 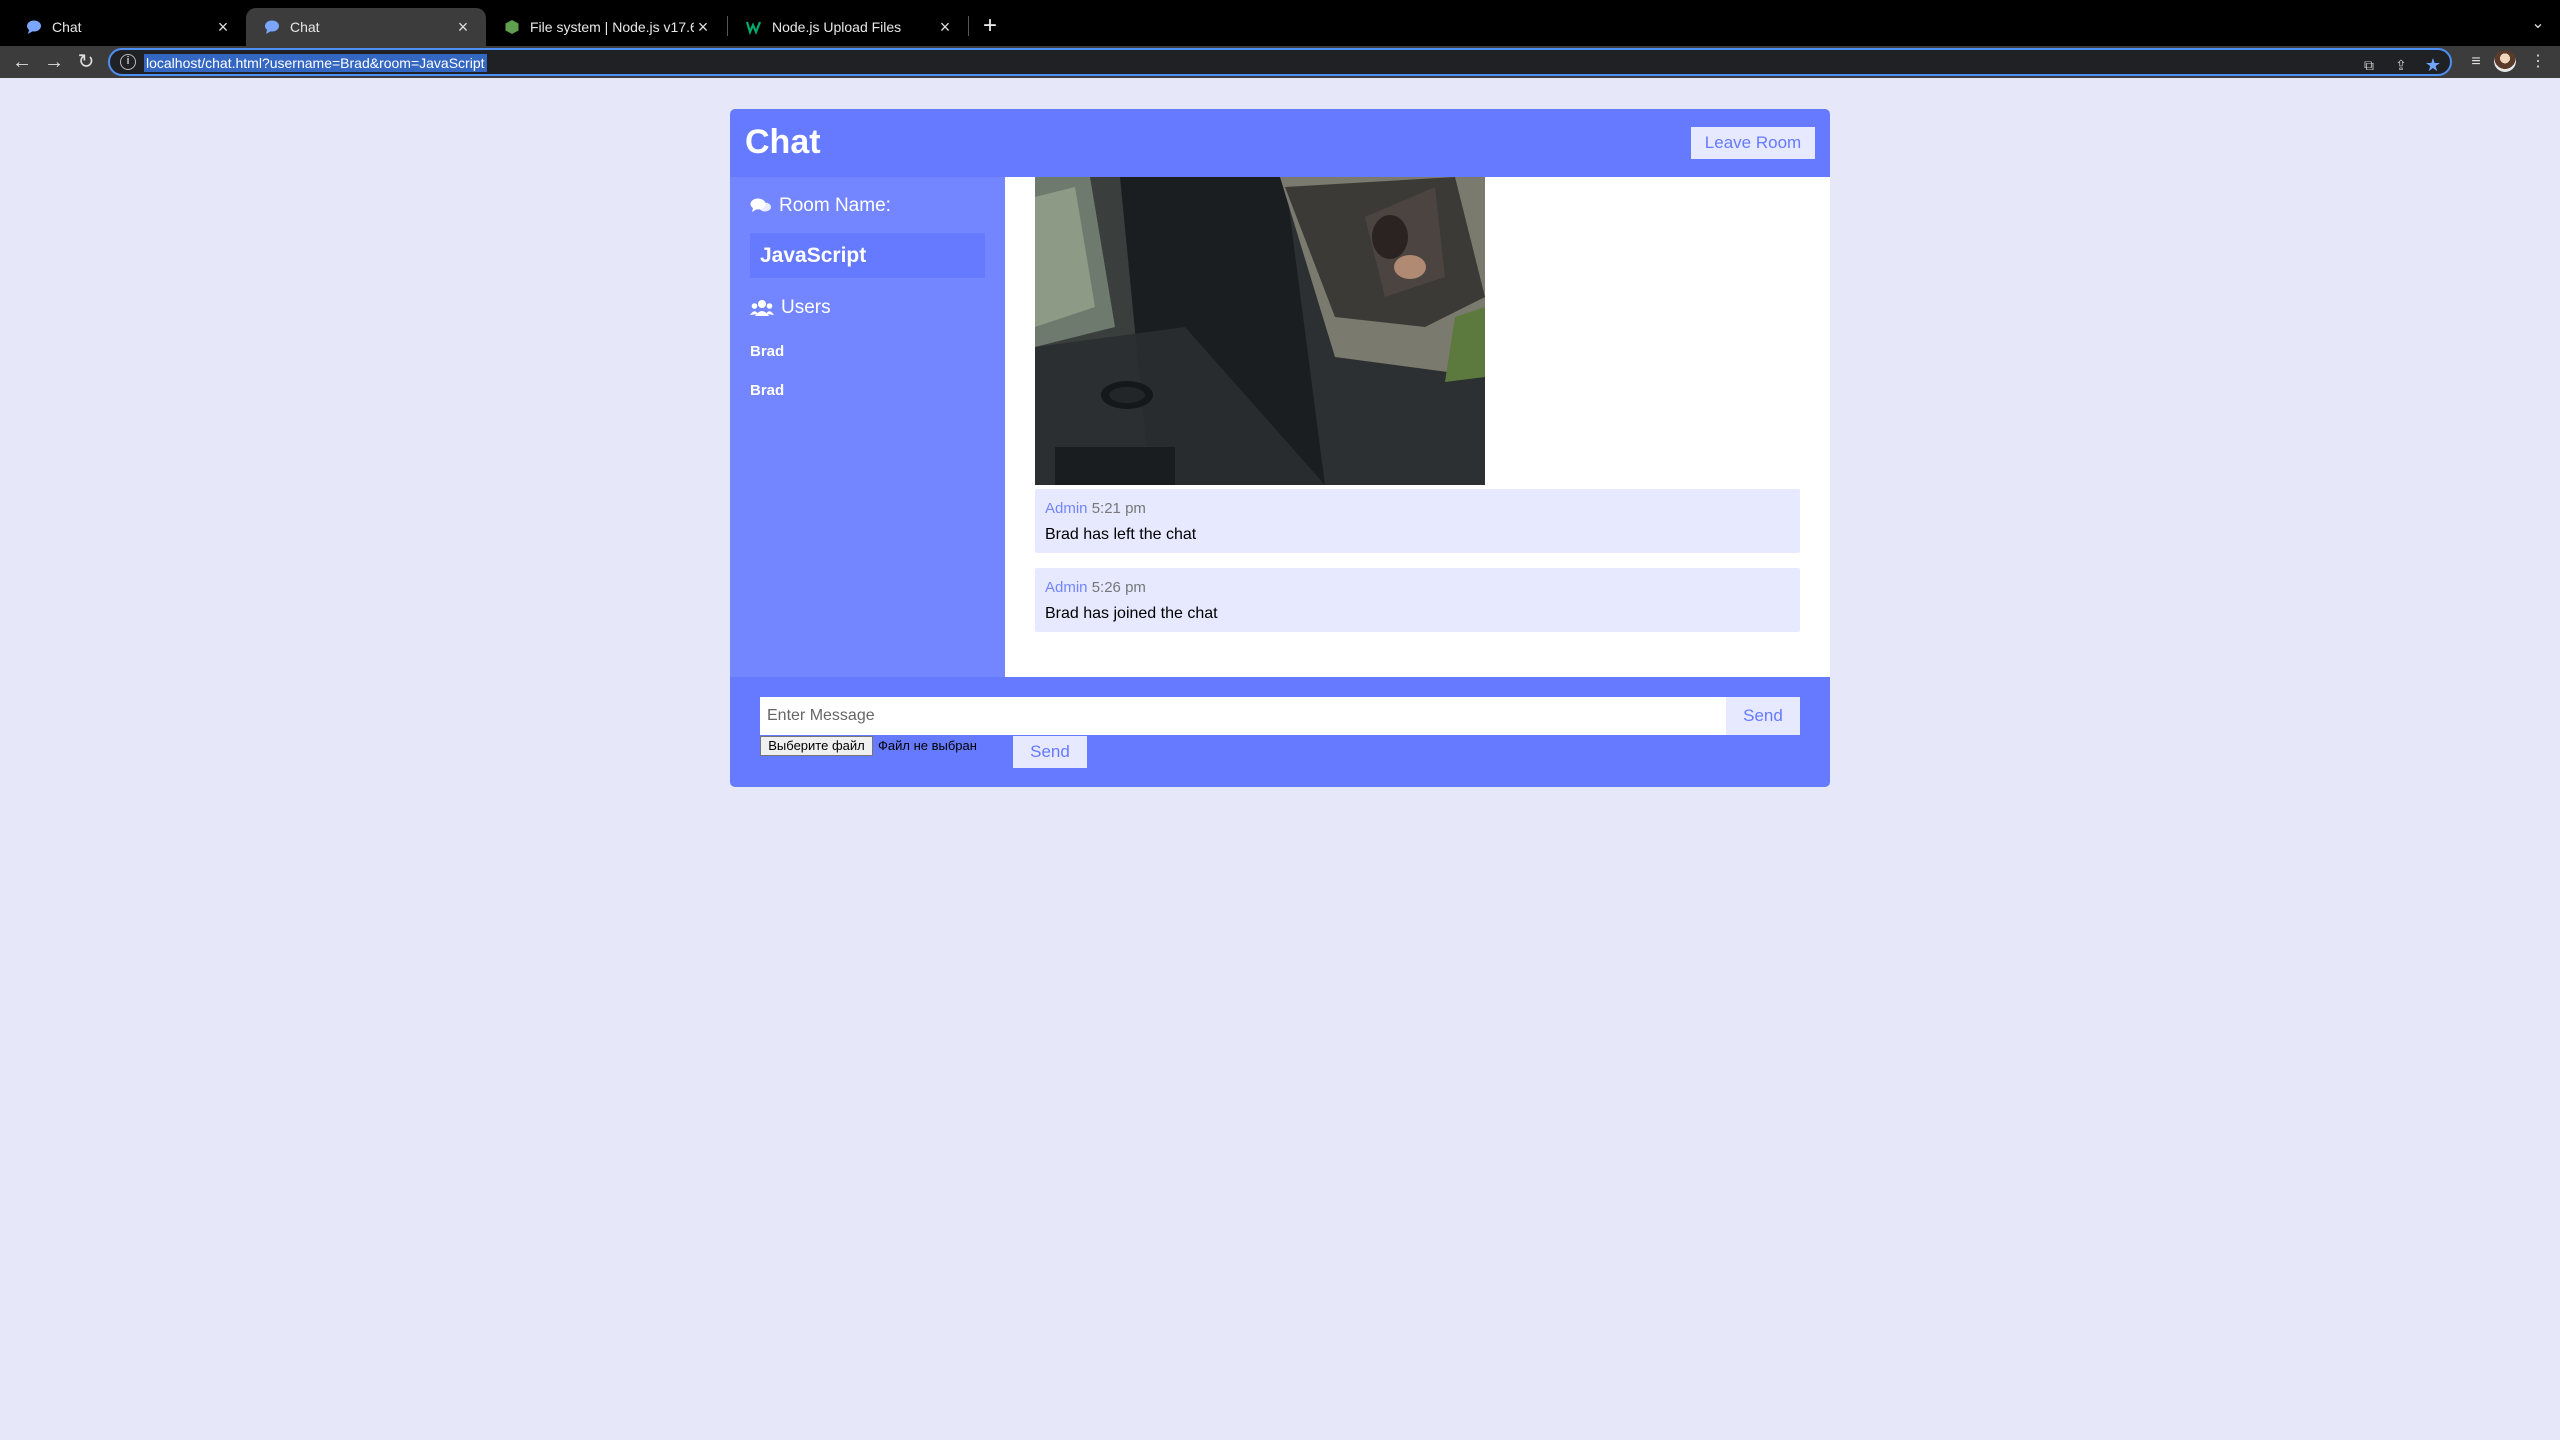 What do you see at coordinates (2538, 24) in the screenshot?
I see `chevron-down-icon: ⌄` at bounding box center [2538, 24].